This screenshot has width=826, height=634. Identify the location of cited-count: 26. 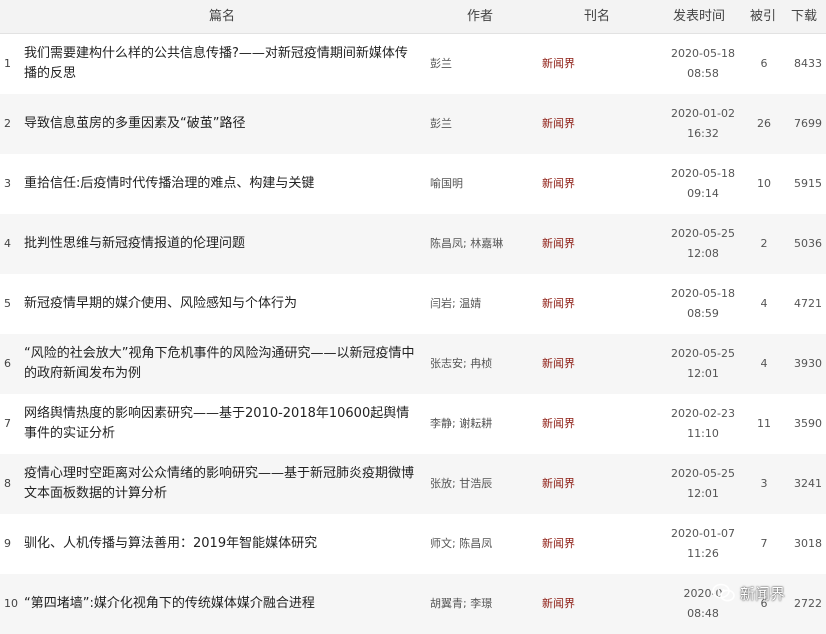
(764, 123).